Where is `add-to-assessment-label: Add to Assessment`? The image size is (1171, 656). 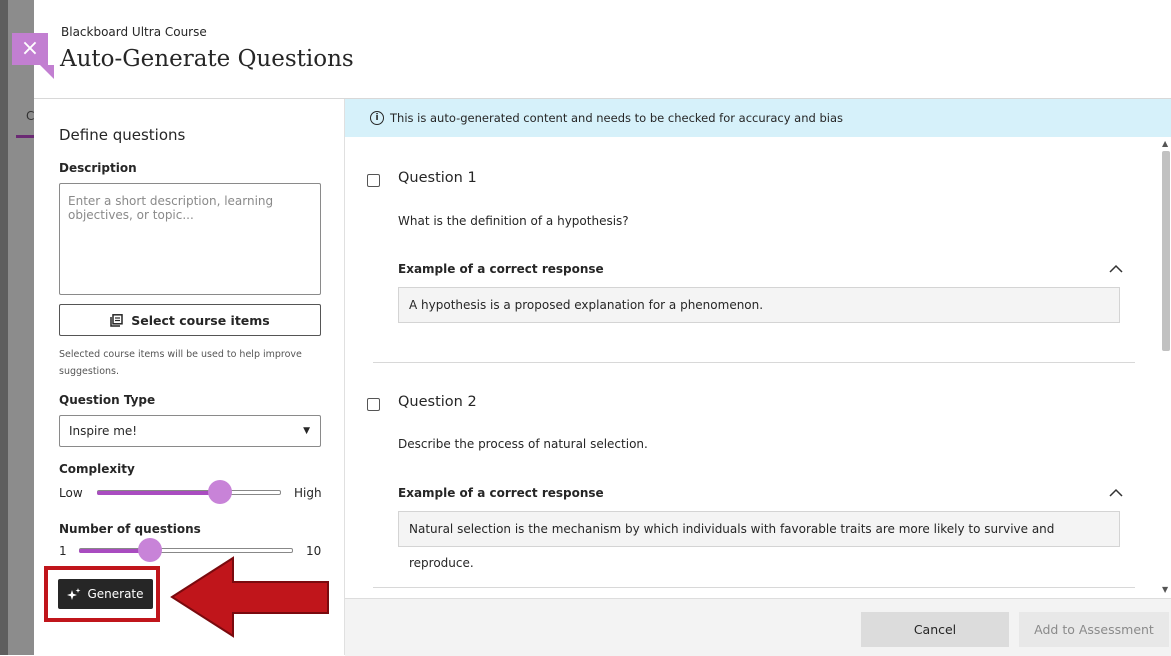 add-to-assessment-label: Add to Assessment is located at coordinates (1094, 629).